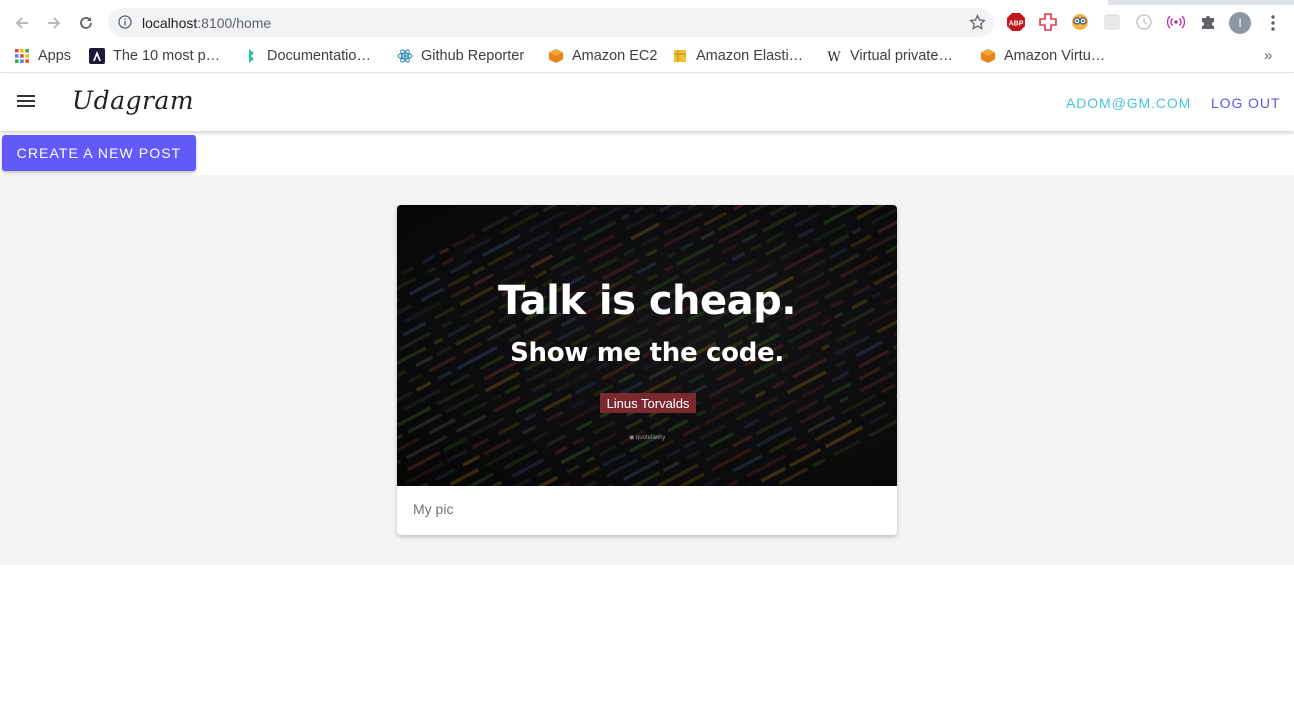  Describe the element at coordinates (405, 56) in the screenshot. I see `react-icon` at that location.